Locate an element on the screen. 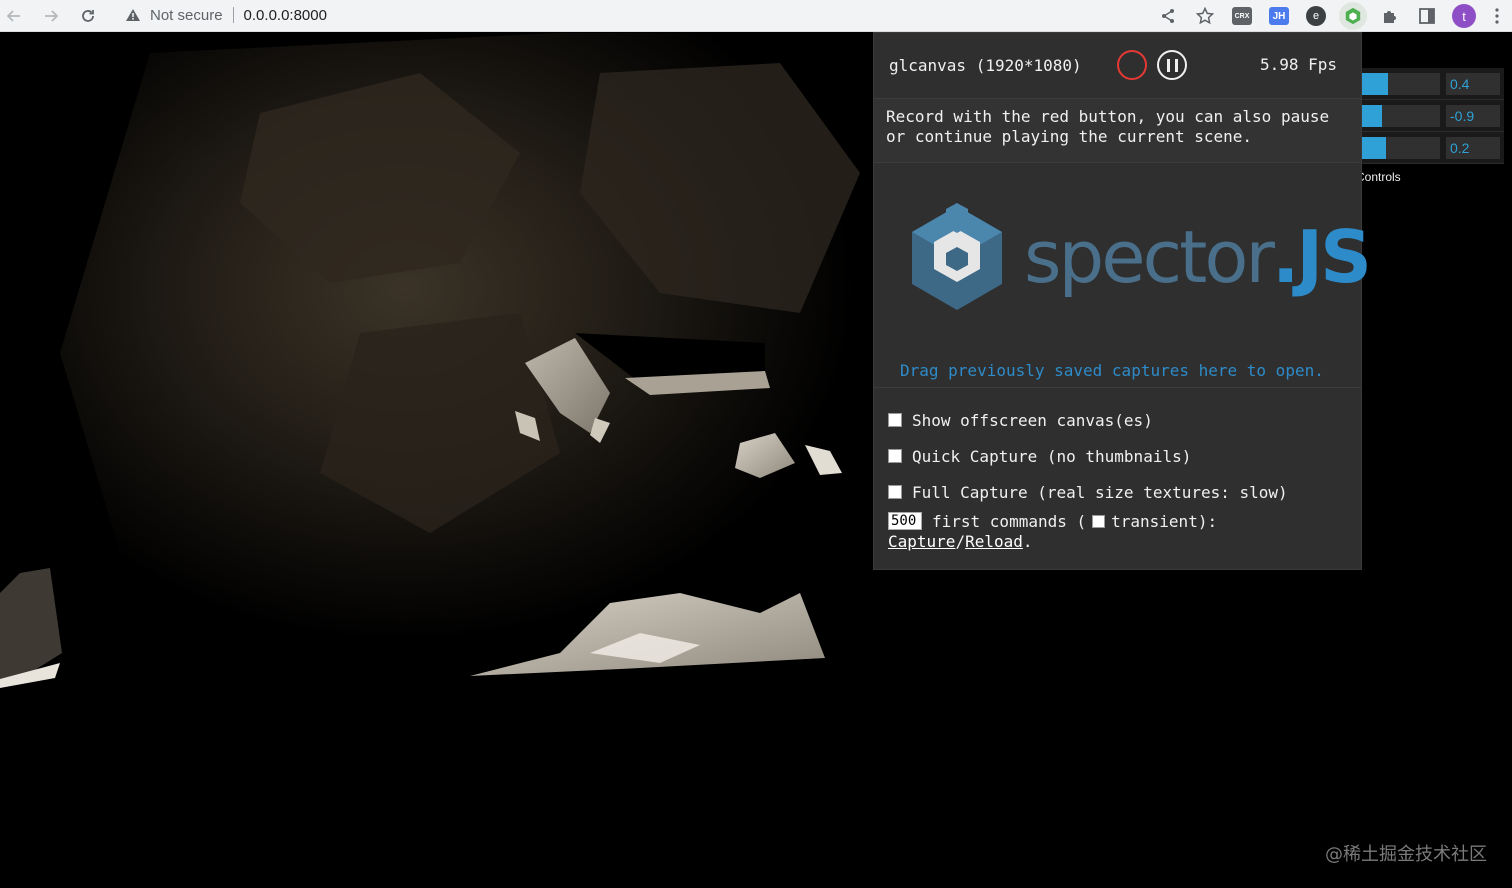  spector-logo-text: spector.JS is located at coordinates (1198, 257).